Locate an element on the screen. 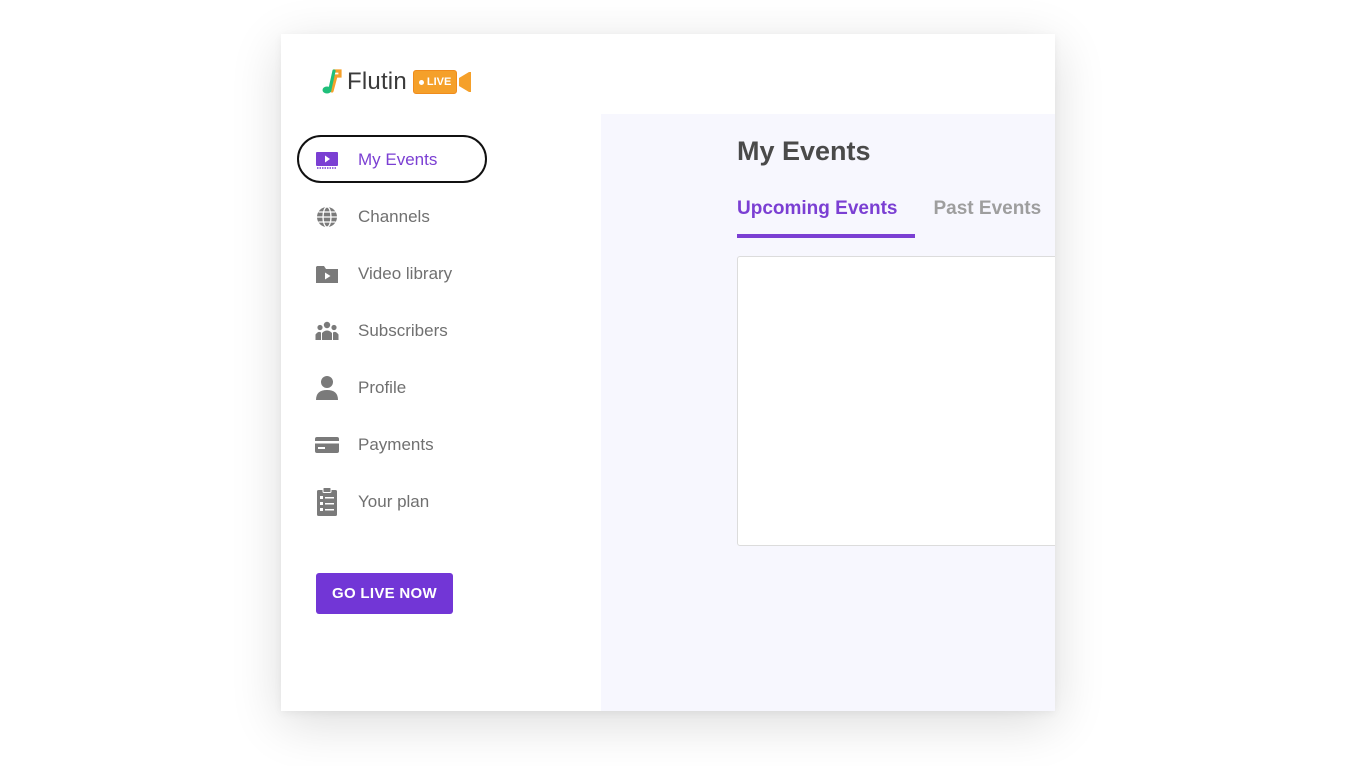  sidebar-item-your-plan: Your plan is located at coordinates (372, 502).